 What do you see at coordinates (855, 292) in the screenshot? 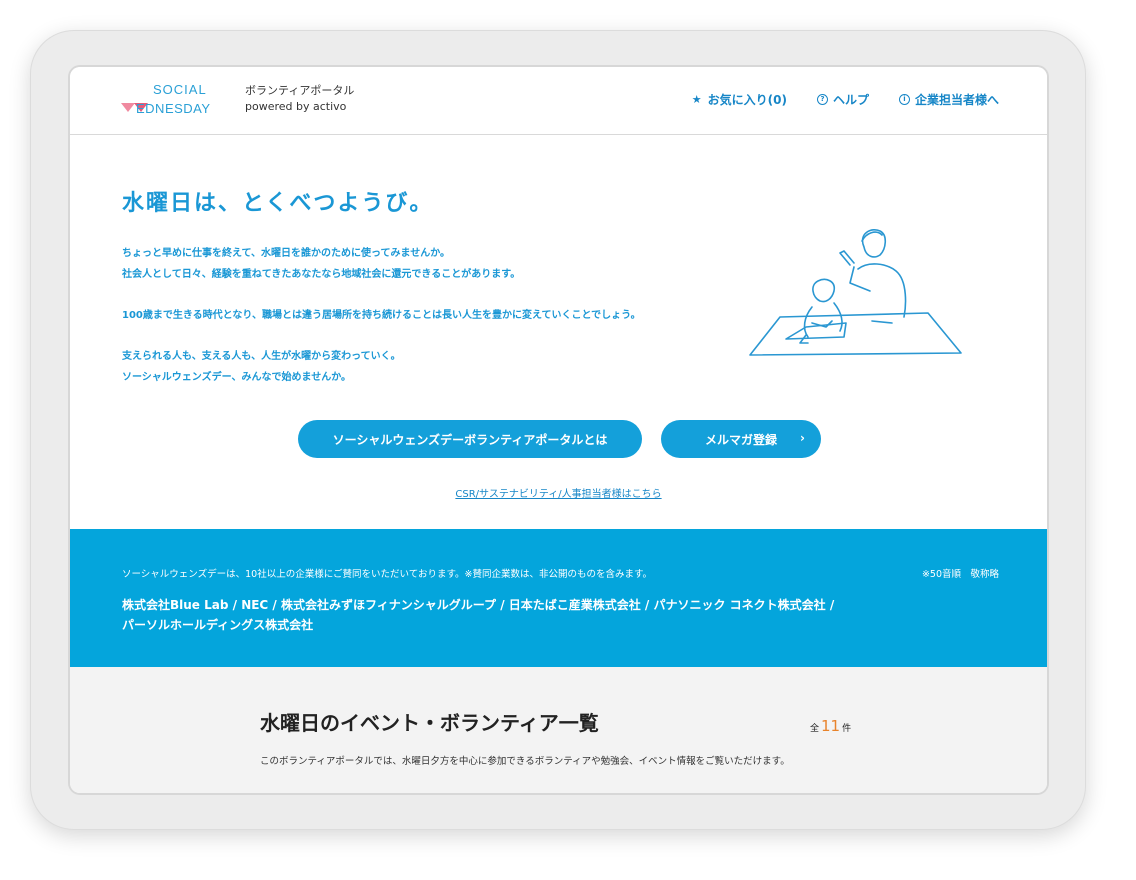
I see `hero-illustration` at bounding box center [855, 292].